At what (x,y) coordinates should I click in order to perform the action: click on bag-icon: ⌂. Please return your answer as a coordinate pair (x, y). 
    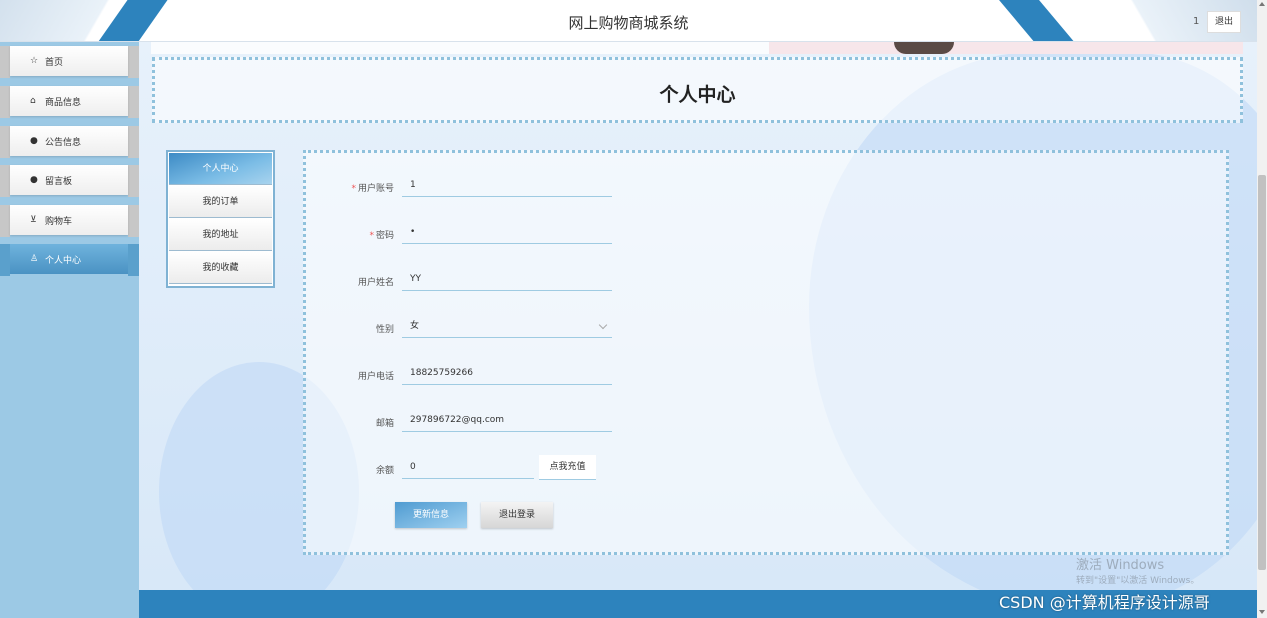
    Looking at the image, I should click on (33, 101).